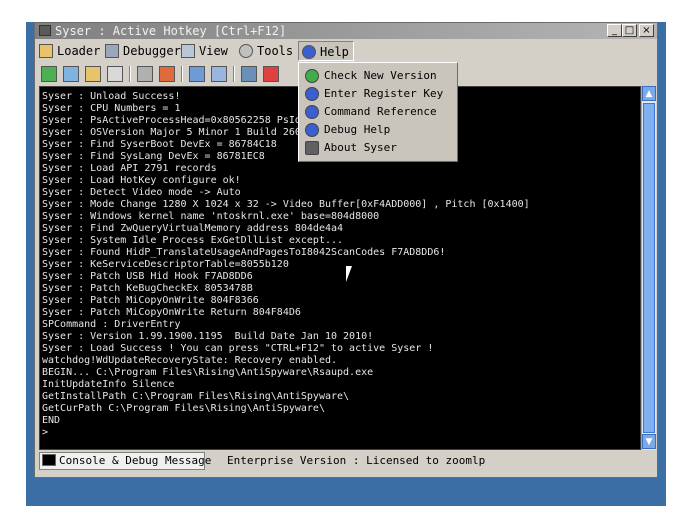 This screenshot has height=532, width=692. I want to click on menu-item-label: Command Reference, so click(380, 111).